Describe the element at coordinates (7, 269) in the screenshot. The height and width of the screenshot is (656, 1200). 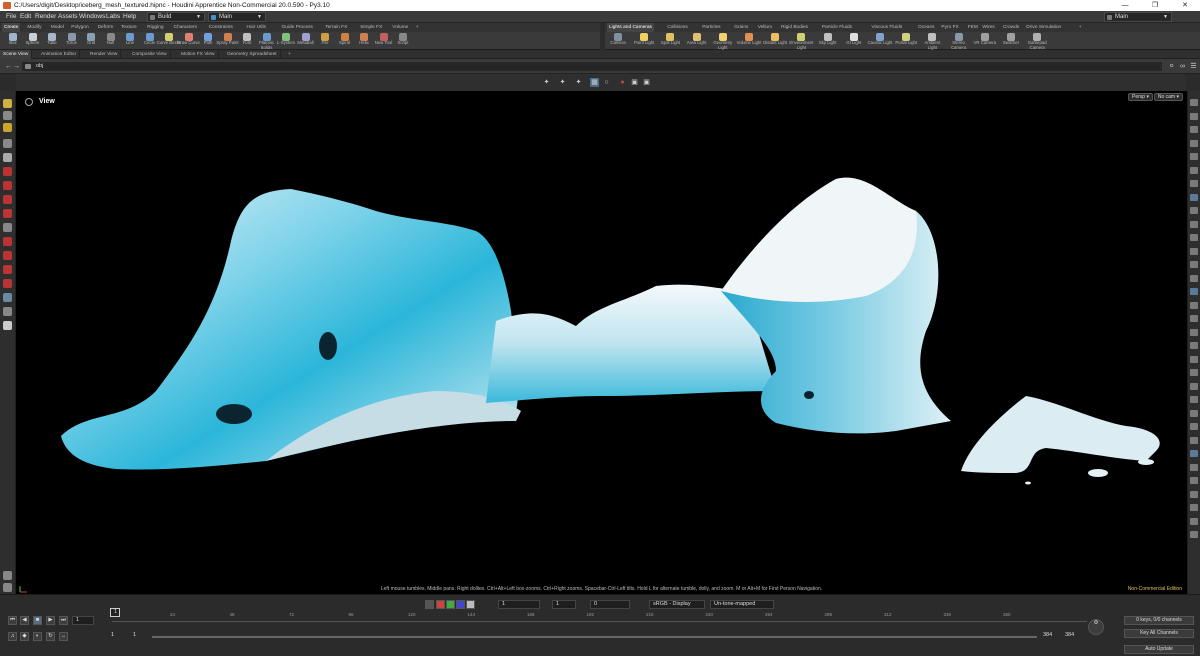
I see `peak-tool-icon` at that location.